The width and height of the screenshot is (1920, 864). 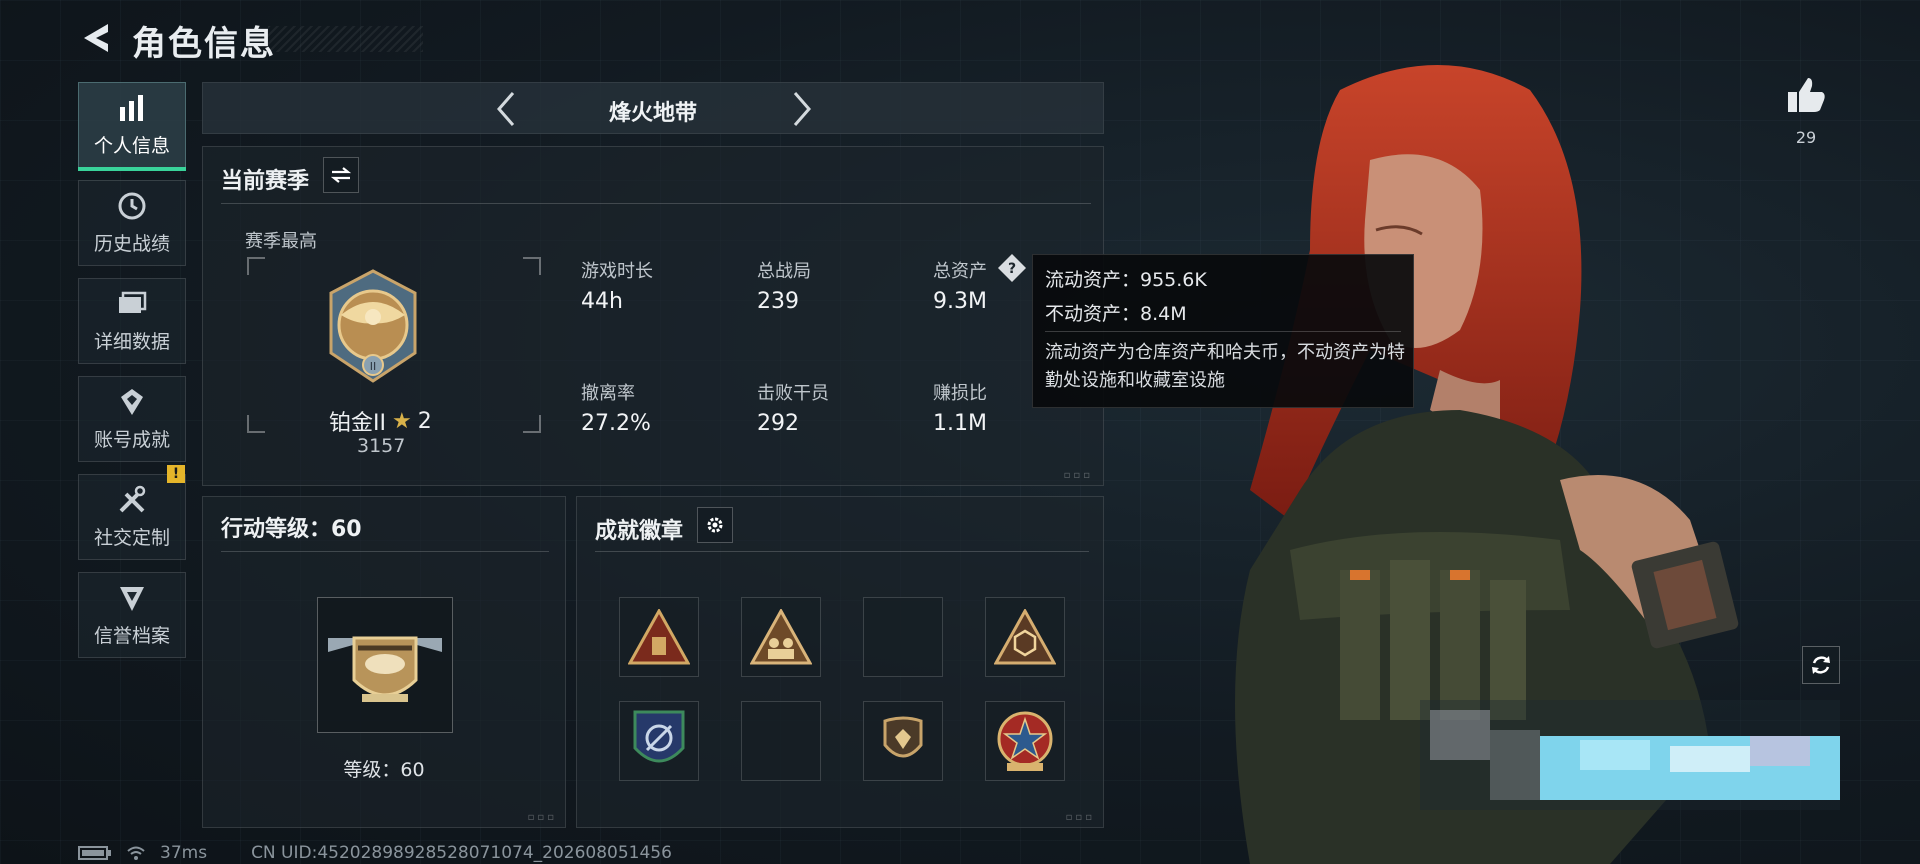 I want to click on triangle-crate-badge-icon, so click(x=659, y=637).